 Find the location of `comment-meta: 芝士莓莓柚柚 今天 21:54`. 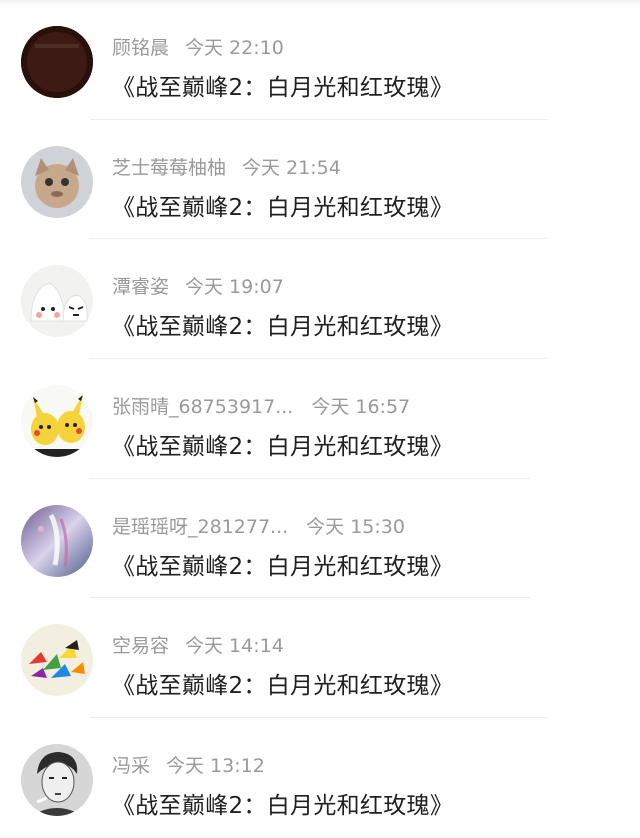

comment-meta: 芝士莓莓柚柚 今天 21:54 is located at coordinates (226, 166).